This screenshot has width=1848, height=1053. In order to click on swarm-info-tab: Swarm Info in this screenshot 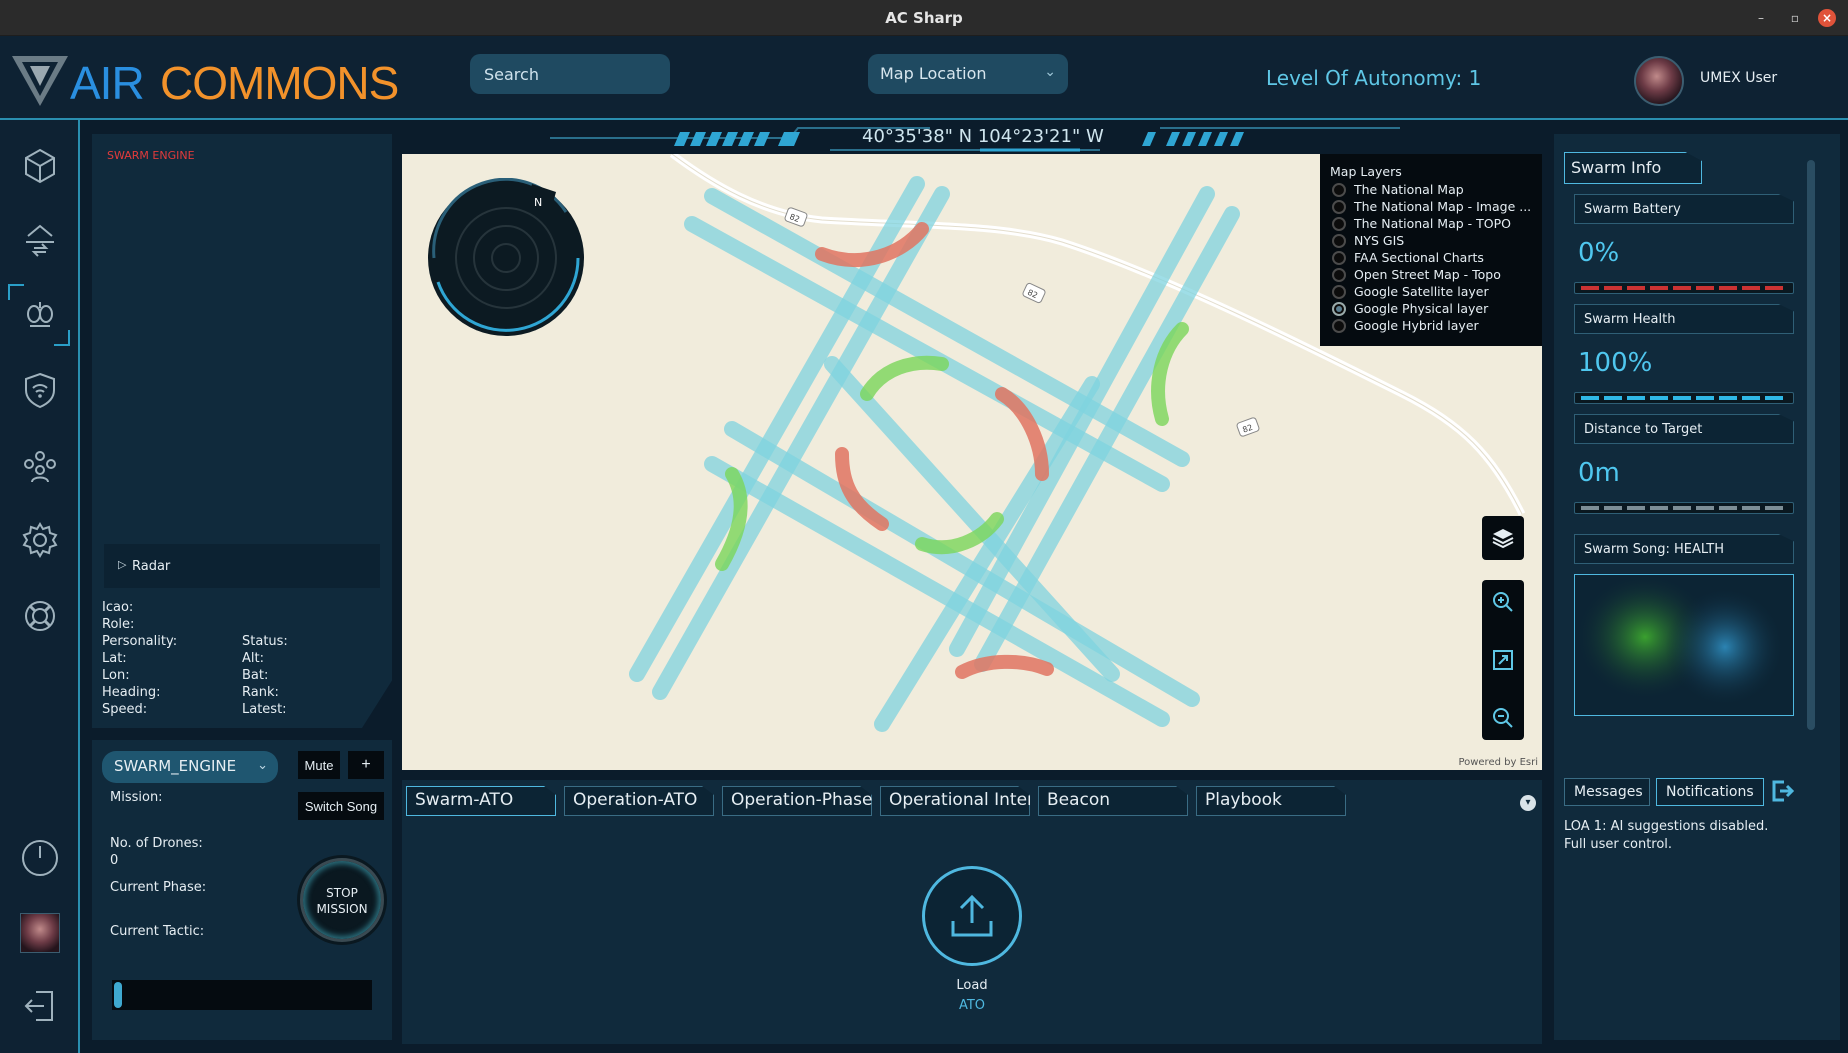, I will do `click(1633, 168)`.